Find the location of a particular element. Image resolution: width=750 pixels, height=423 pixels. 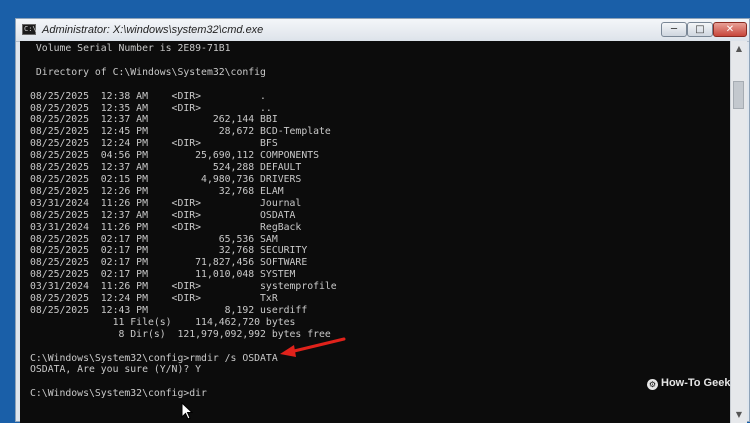

minimize-button: ─ is located at coordinates (674, 29).